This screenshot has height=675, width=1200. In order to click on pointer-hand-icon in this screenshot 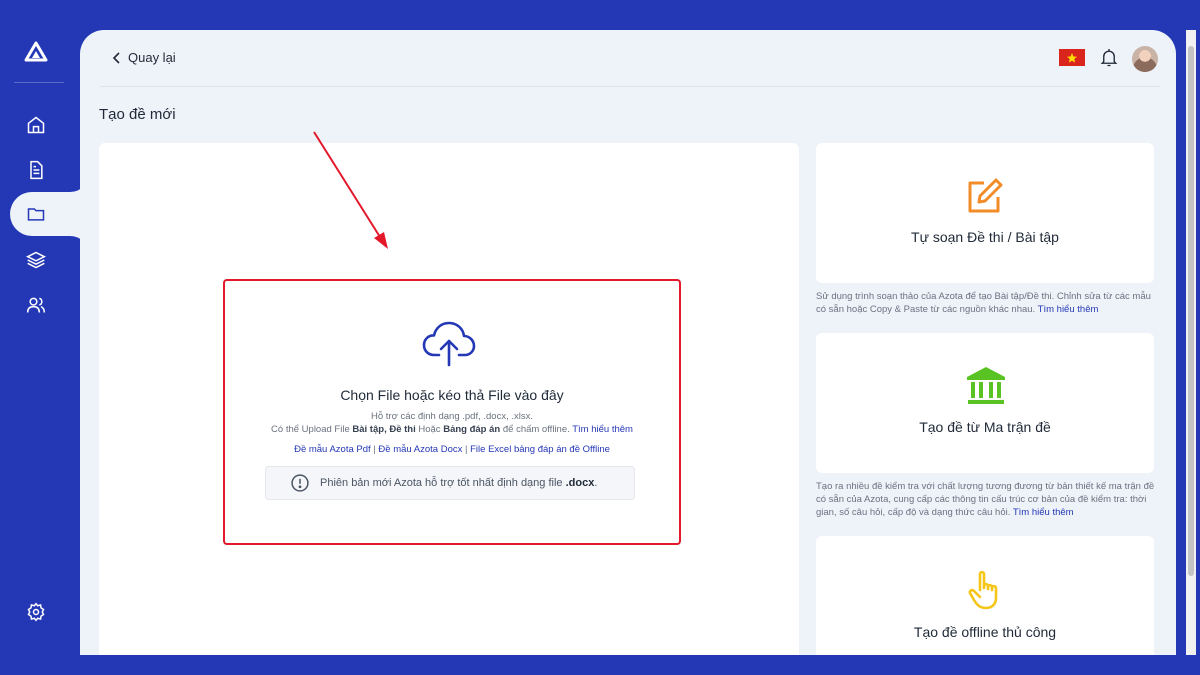, I will do `click(986, 590)`.